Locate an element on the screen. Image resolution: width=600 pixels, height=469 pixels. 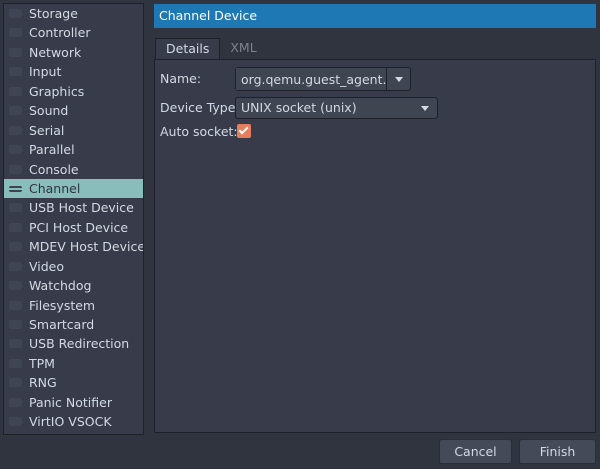
name-combobox is located at coordinates (323, 79).